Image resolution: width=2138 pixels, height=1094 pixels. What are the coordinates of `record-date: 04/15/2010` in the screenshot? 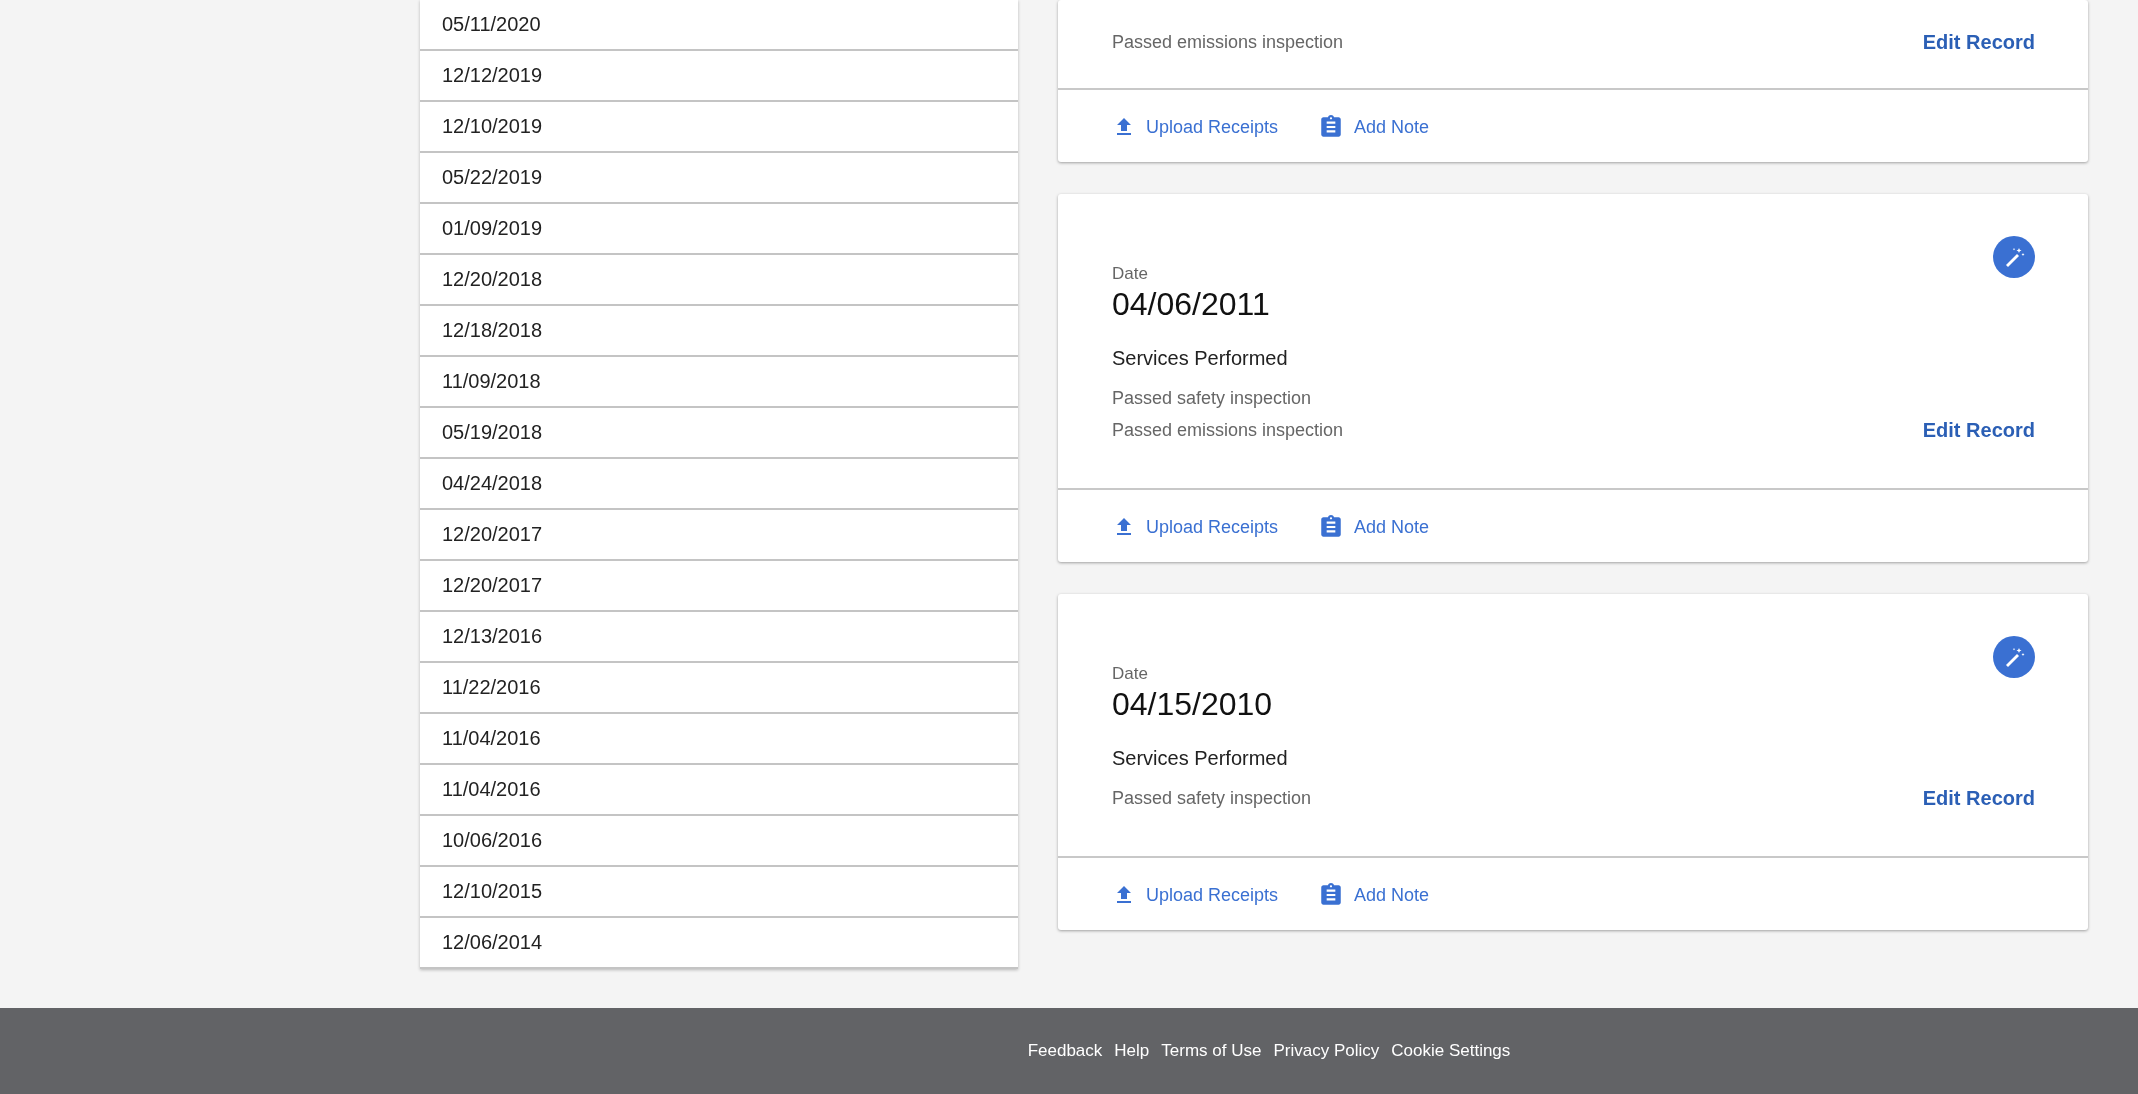 It's located at (1193, 704).